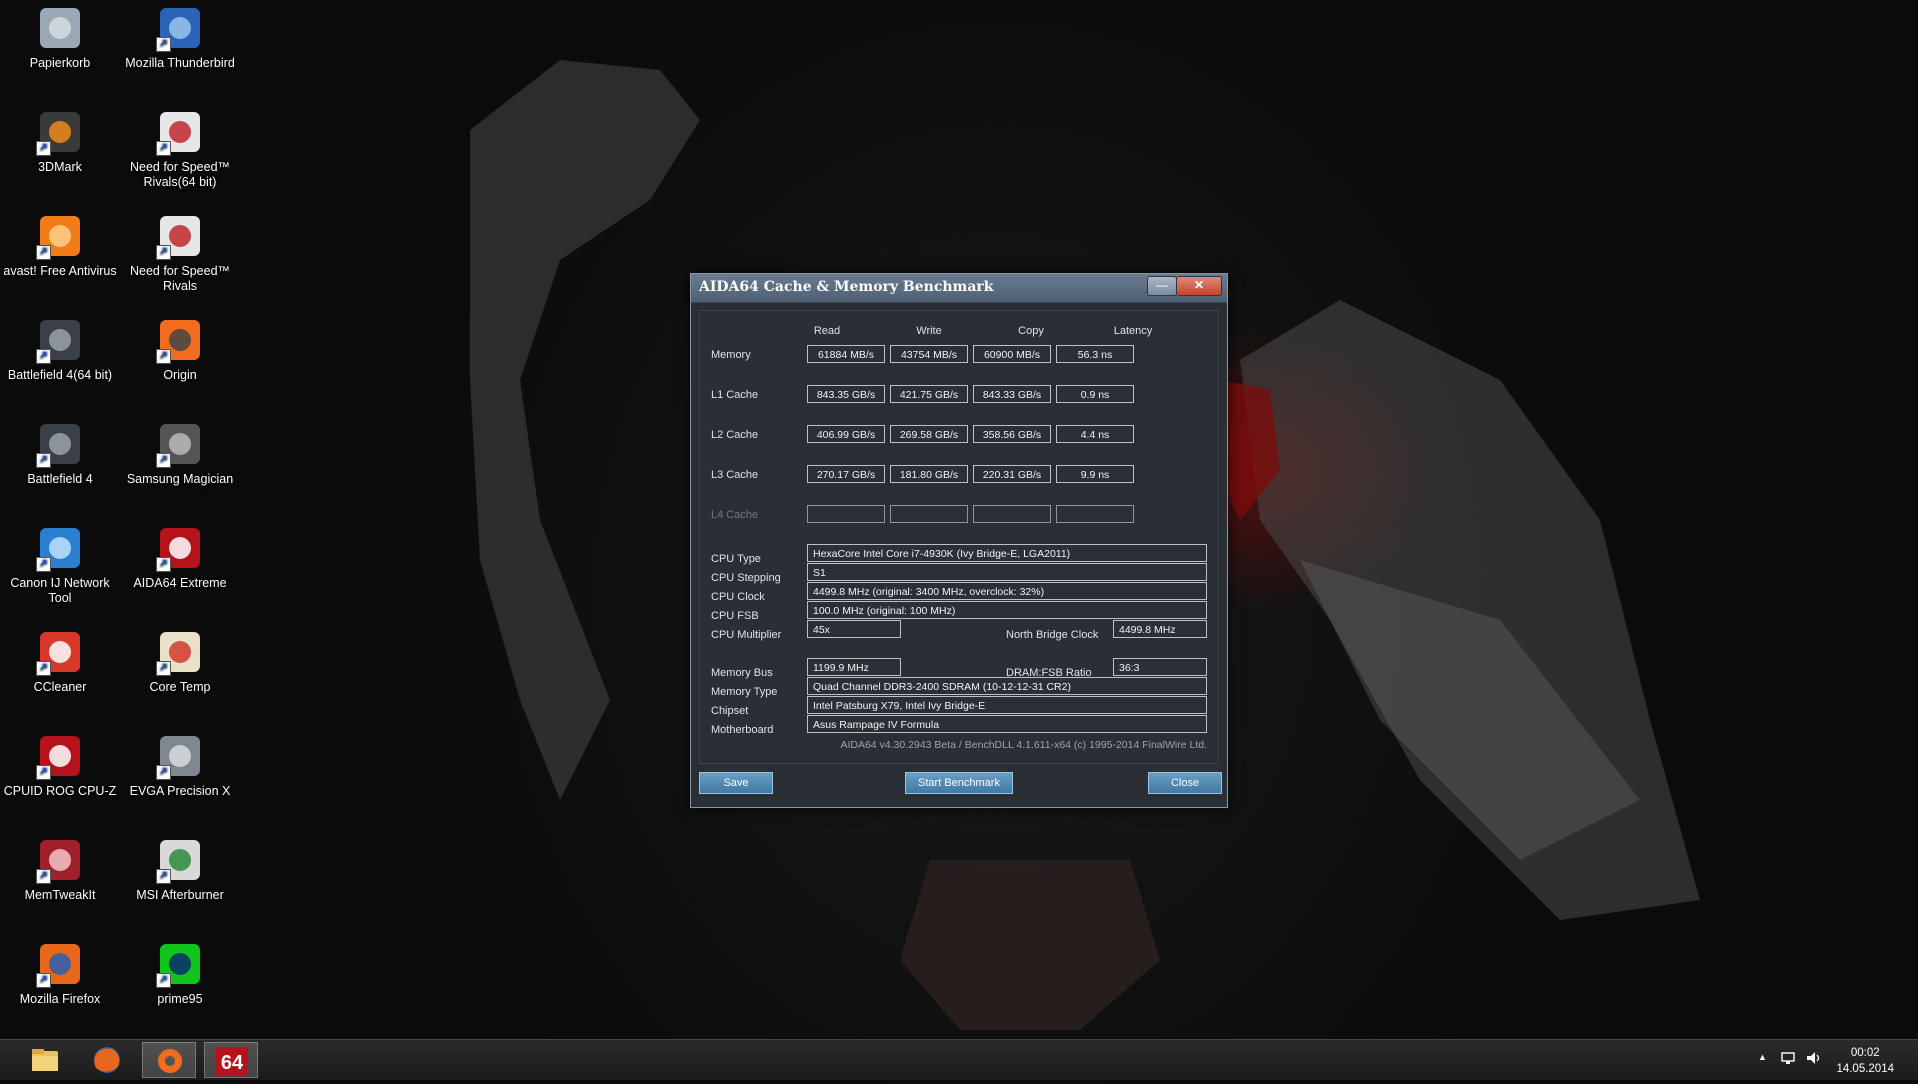 Image resolution: width=1918 pixels, height=1084 pixels. What do you see at coordinates (180, 999) in the screenshot?
I see `desktop-icon-label: prime95` at bounding box center [180, 999].